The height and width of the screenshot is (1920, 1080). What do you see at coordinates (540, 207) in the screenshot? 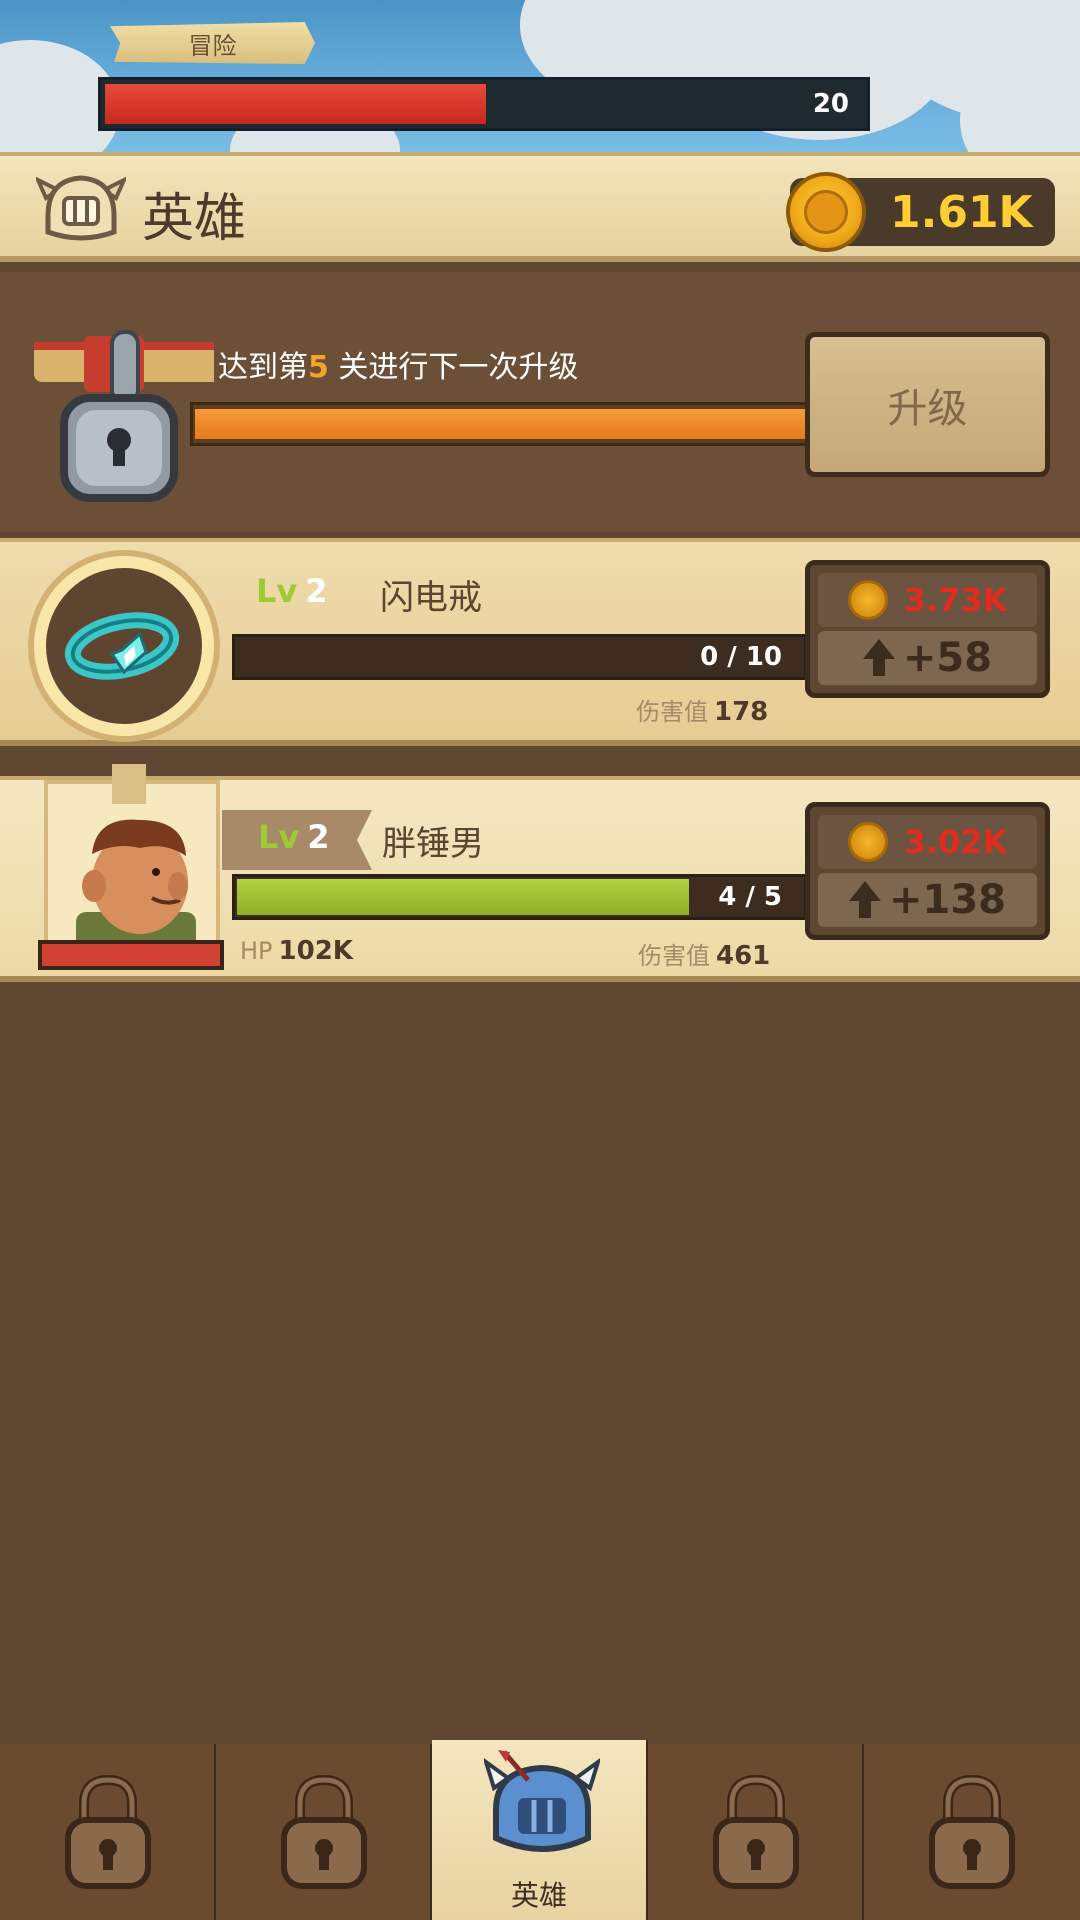
I see `heroes-header: 英雄 1.61K` at bounding box center [540, 207].